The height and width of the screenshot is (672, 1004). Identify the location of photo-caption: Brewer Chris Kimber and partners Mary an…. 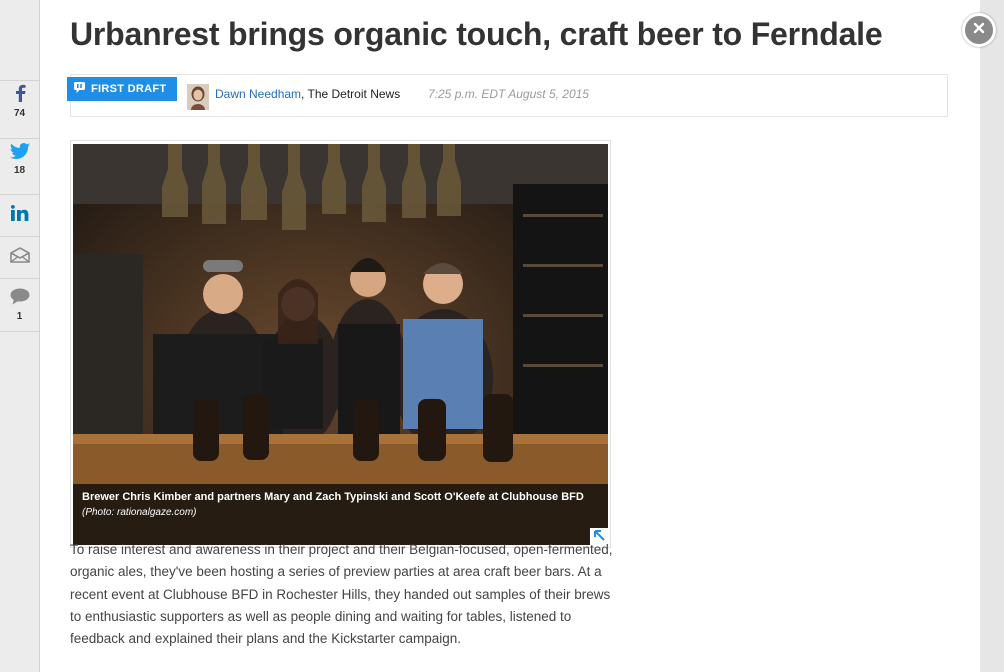
(333, 497).